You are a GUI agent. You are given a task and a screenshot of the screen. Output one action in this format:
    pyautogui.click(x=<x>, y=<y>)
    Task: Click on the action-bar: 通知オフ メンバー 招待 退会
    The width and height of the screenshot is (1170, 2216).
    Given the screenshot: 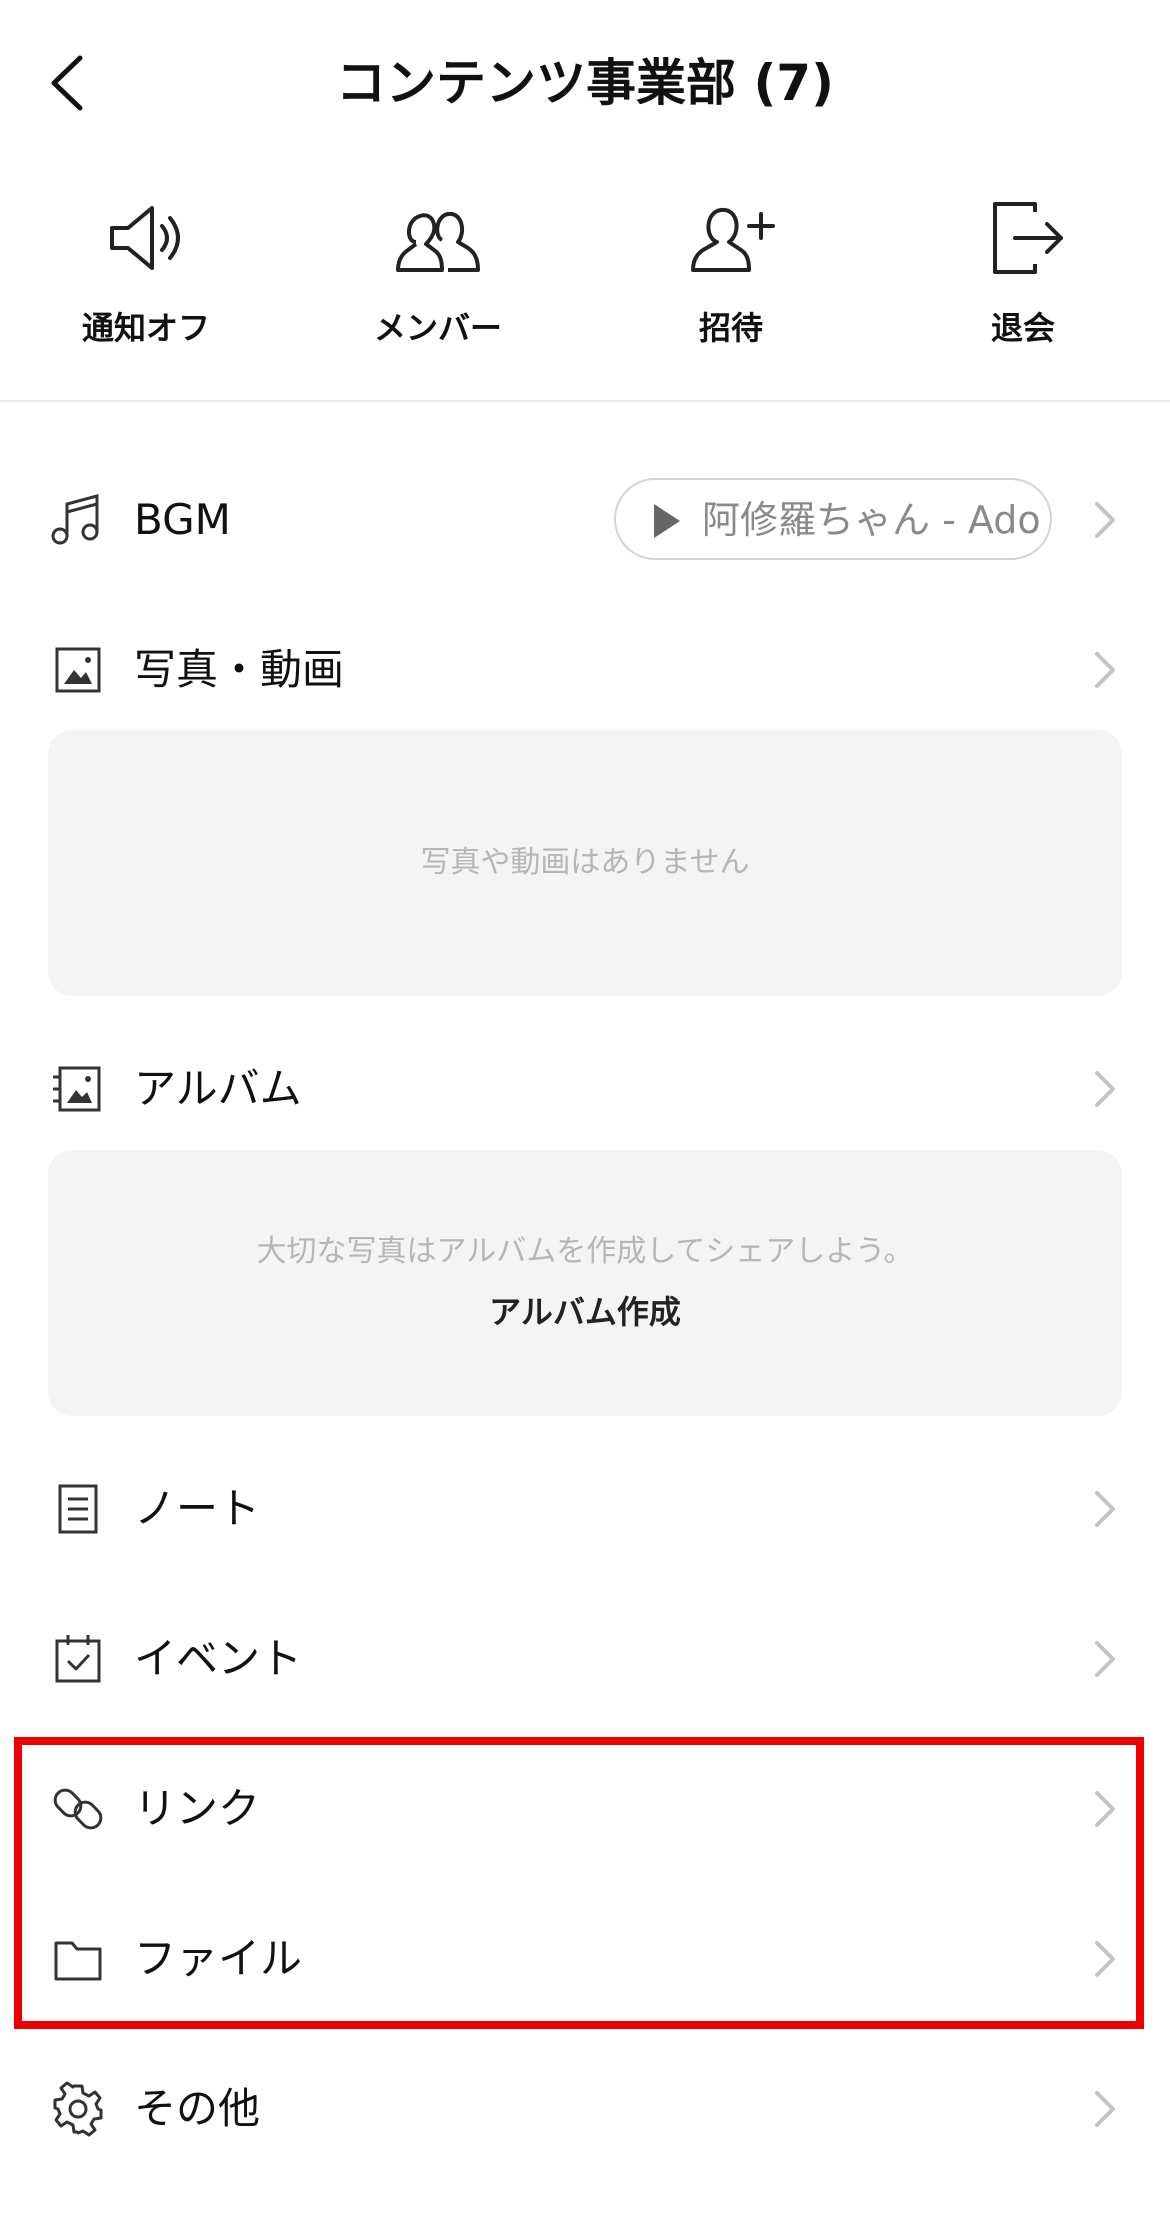 What is the action you would take?
    pyautogui.click(x=585, y=286)
    